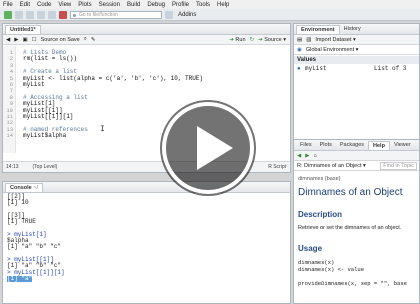  What do you see at coordinates (379, 145) in the screenshot?
I see `tab-help: Help` at bounding box center [379, 145].